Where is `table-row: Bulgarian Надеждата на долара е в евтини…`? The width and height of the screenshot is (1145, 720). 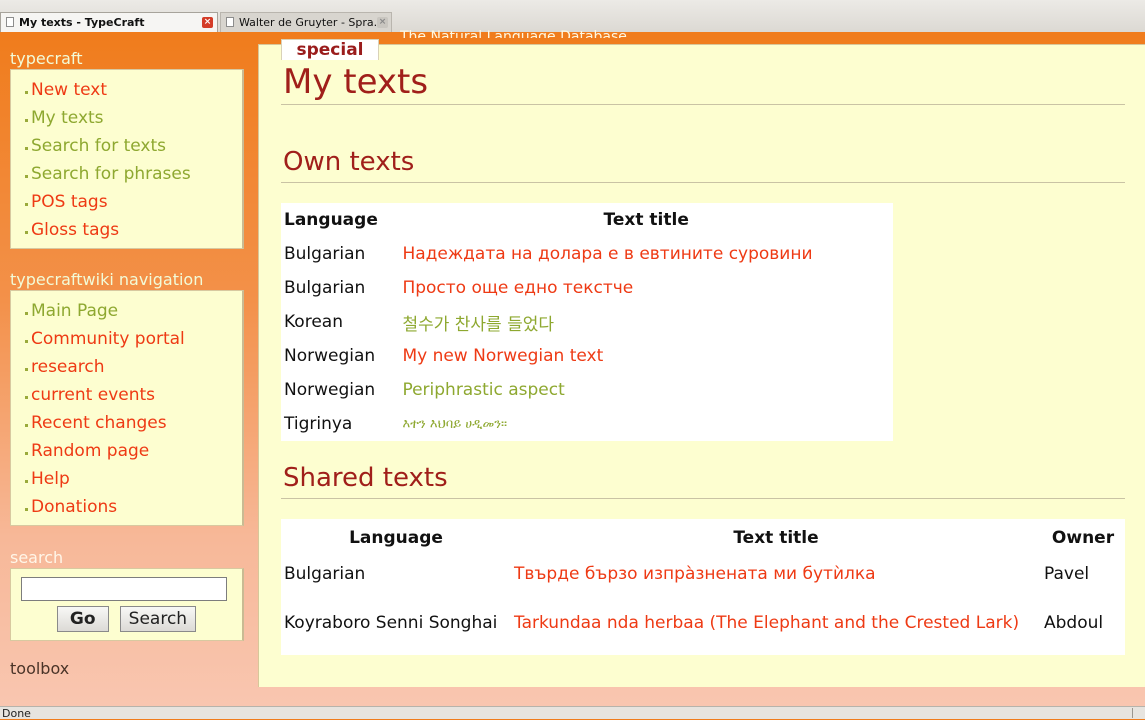
table-row: Bulgarian Надеждата на долара е в евтини… is located at coordinates (587, 254).